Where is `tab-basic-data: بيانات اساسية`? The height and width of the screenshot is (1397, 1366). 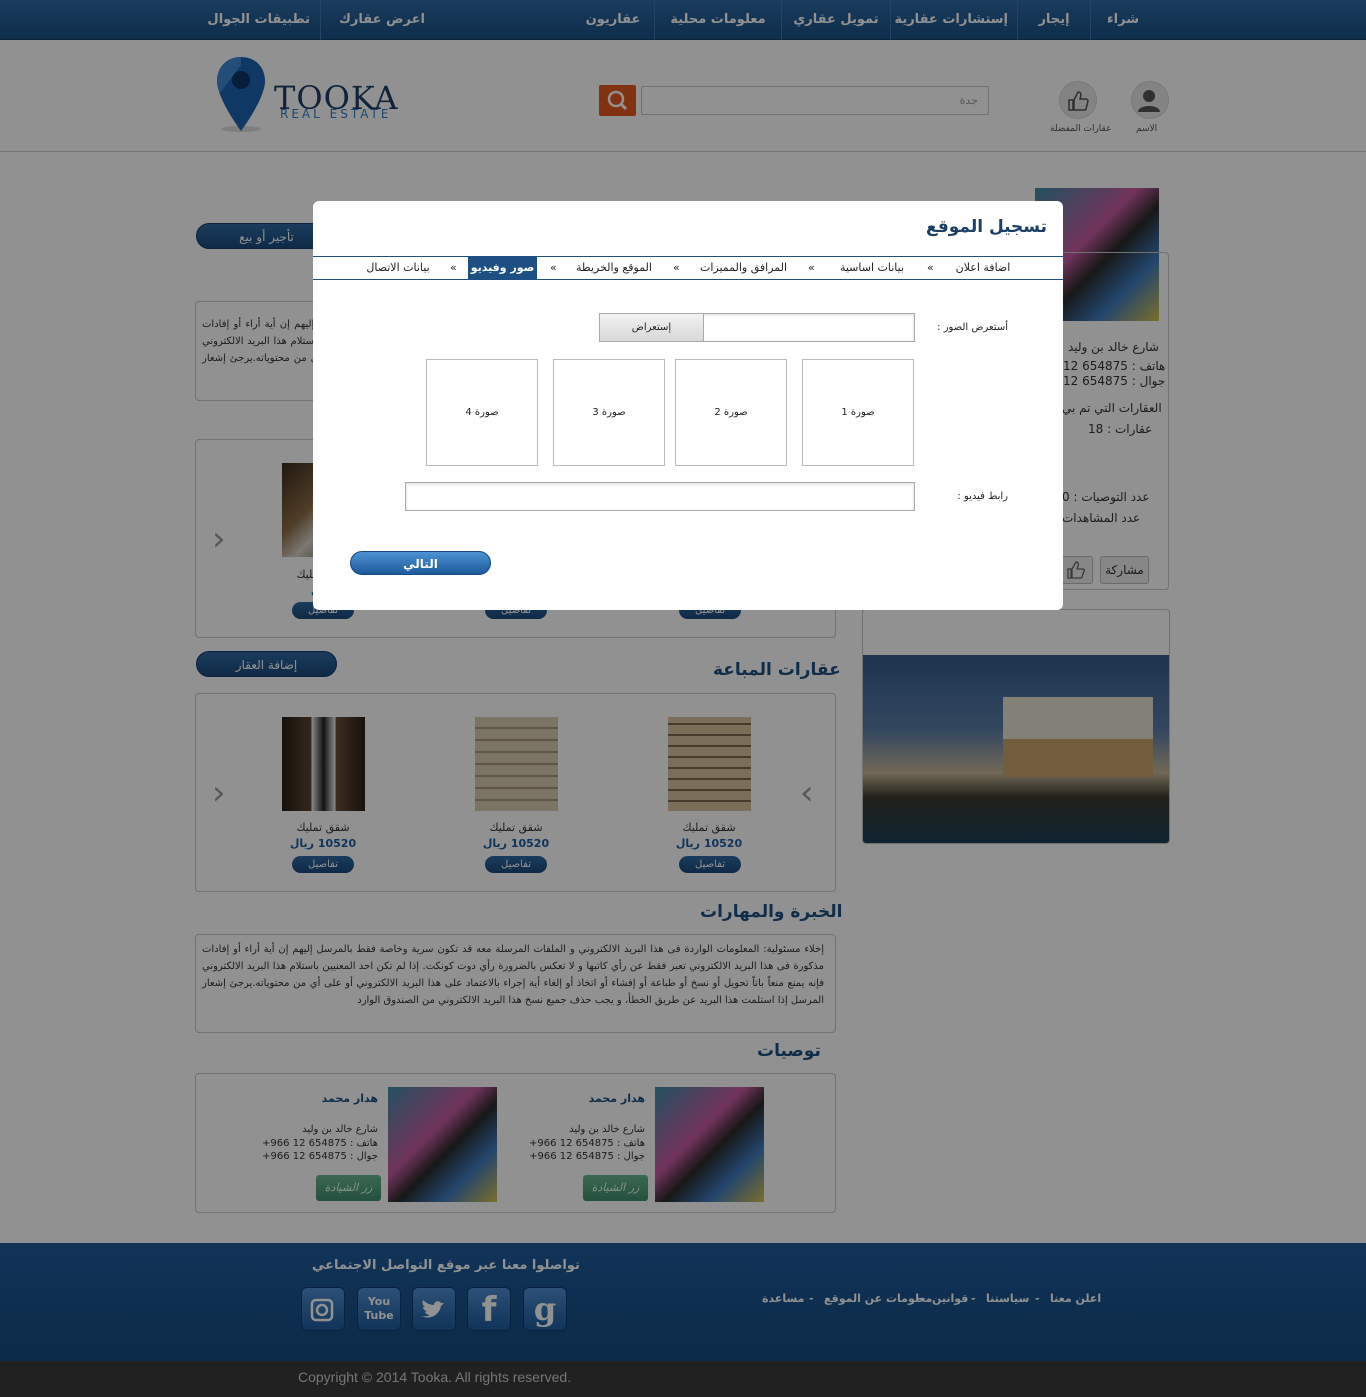 tab-basic-data: بيانات اساسية is located at coordinates (872, 268).